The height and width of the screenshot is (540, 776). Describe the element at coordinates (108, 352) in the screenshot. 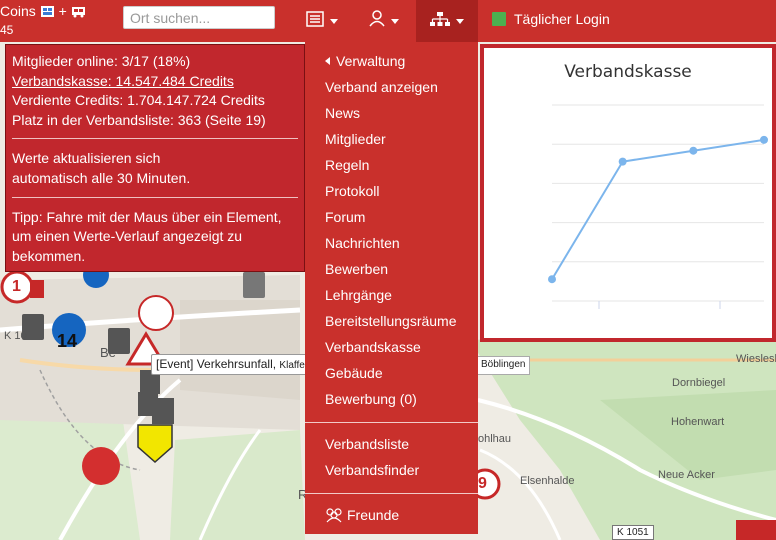

I see `map-label-be: Be` at that location.